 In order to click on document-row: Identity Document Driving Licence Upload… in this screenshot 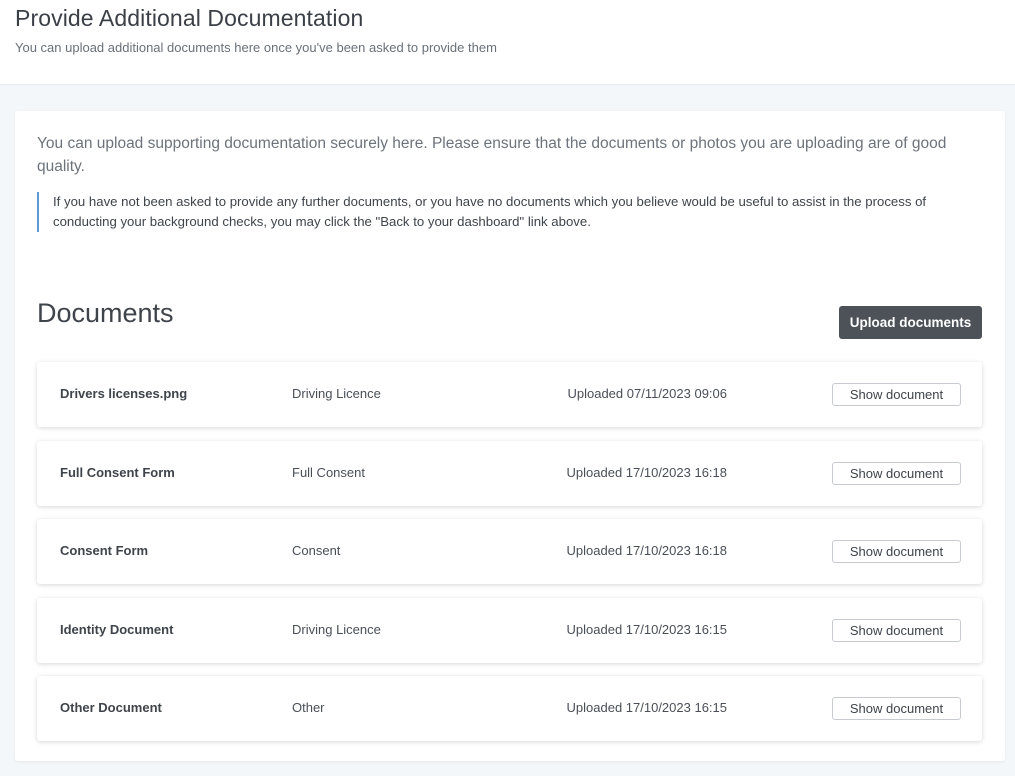, I will do `click(509, 630)`.